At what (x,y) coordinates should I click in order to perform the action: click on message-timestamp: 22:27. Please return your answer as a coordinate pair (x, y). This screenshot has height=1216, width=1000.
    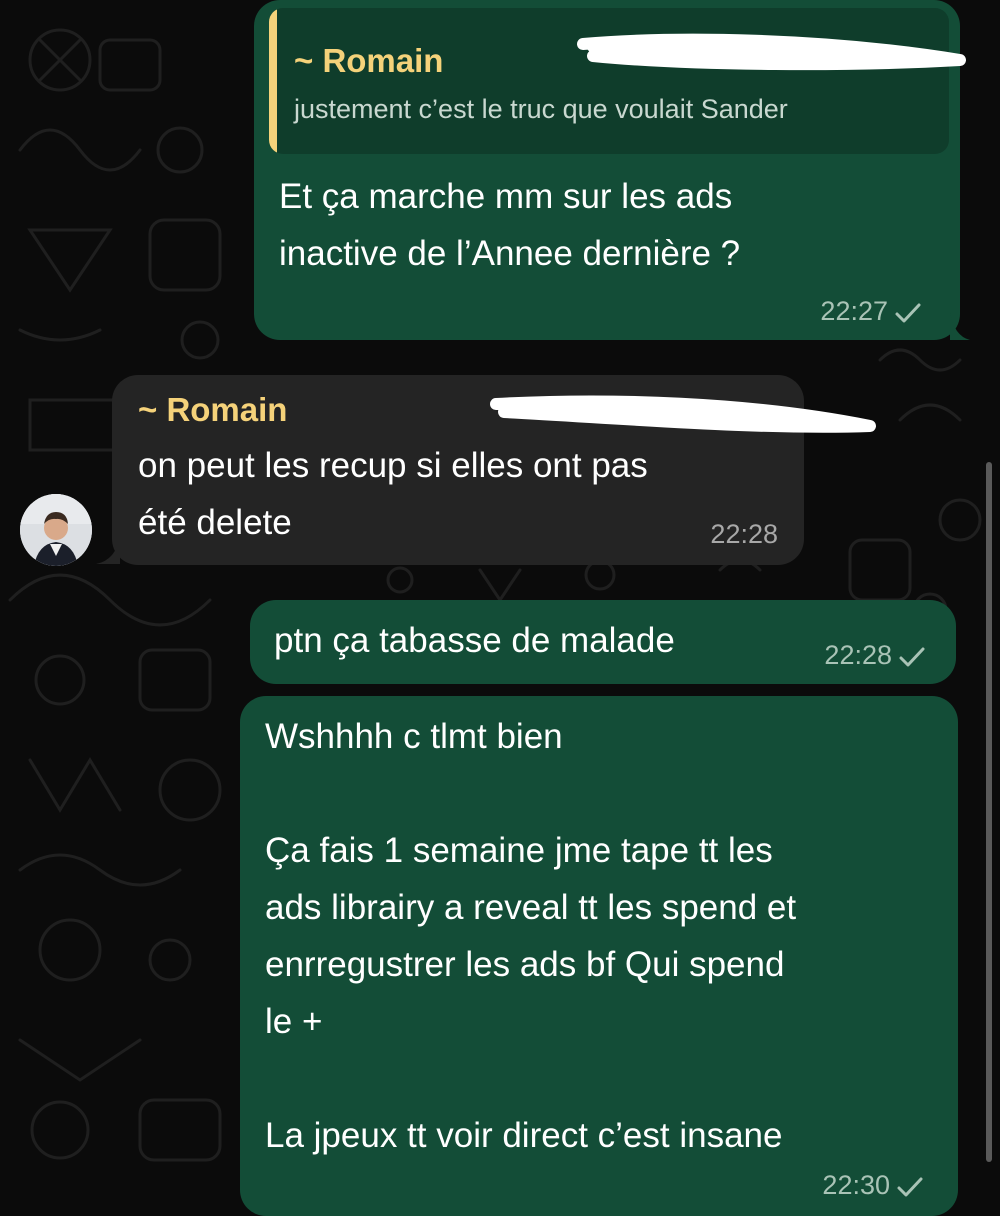
    Looking at the image, I should click on (871, 311).